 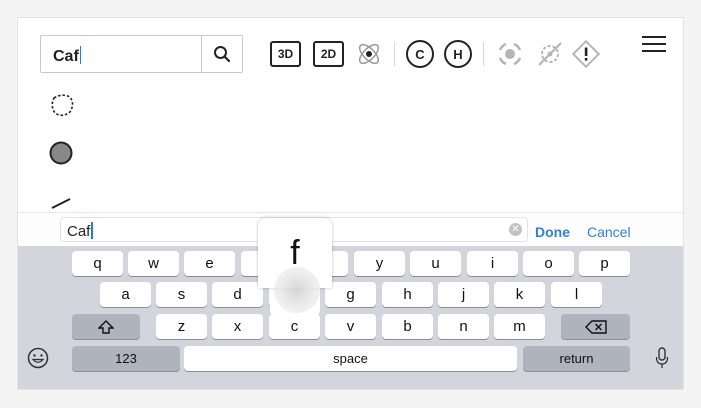 What do you see at coordinates (209, 263) in the screenshot?
I see `key-e: e` at bounding box center [209, 263].